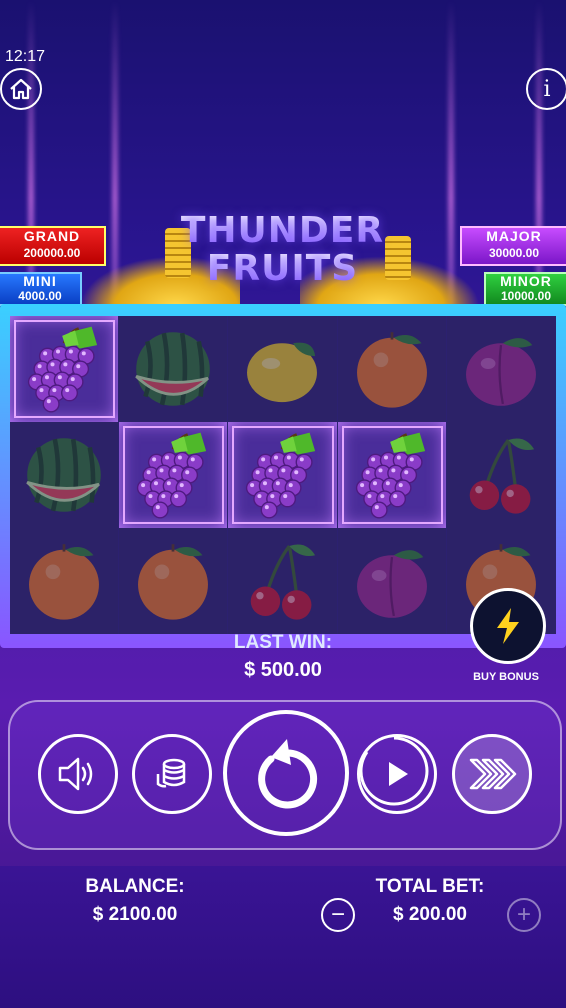 The image size is (566, 1008). What do you see at coordinates (526, 296) in the screenshot?
I see `jackpot-value: 10000.00` at bounding box center [526, 296].